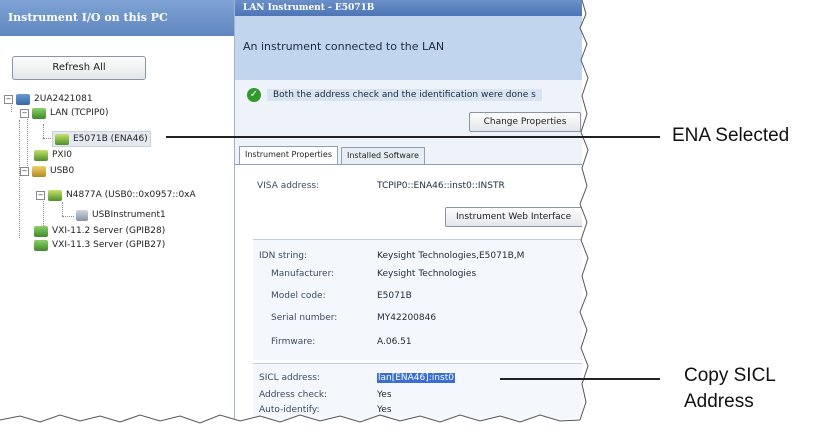 Image resolution: width=838 pixels, height=433 pixels. What do you see at coordinates (39, 171) in the screenshot?
I see `usb-icon` at bounding box center [39, 171].